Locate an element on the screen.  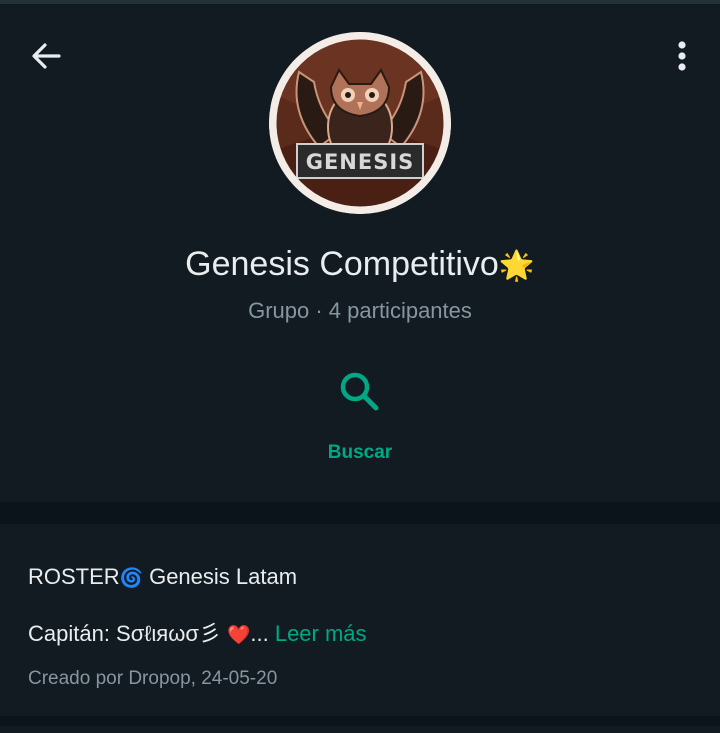
group-participants-info: Grupo · 4 participantes is located at coordinates (360, 310).